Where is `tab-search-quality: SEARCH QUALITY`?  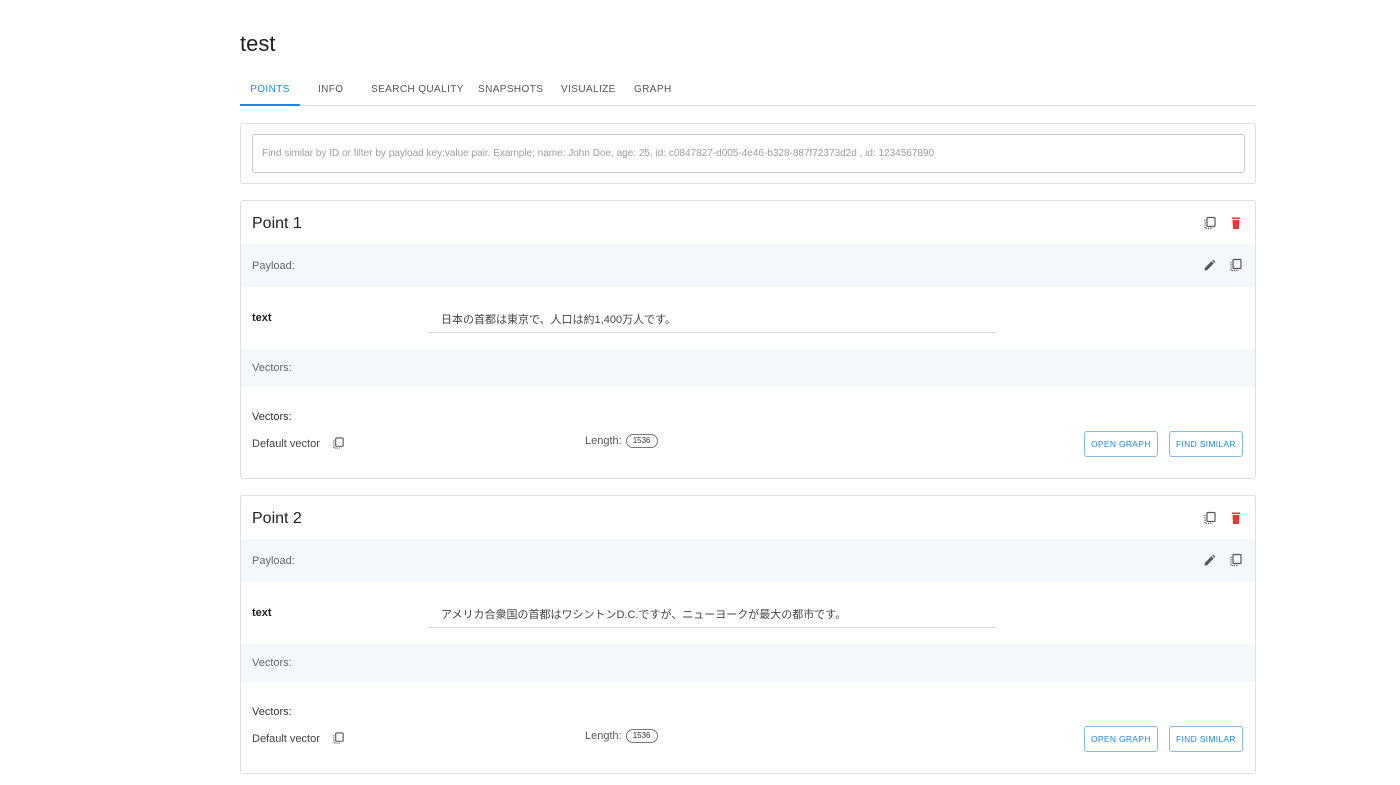 tab-search-quality: SEARCH QUALITY is located at coordinates (417, 91).